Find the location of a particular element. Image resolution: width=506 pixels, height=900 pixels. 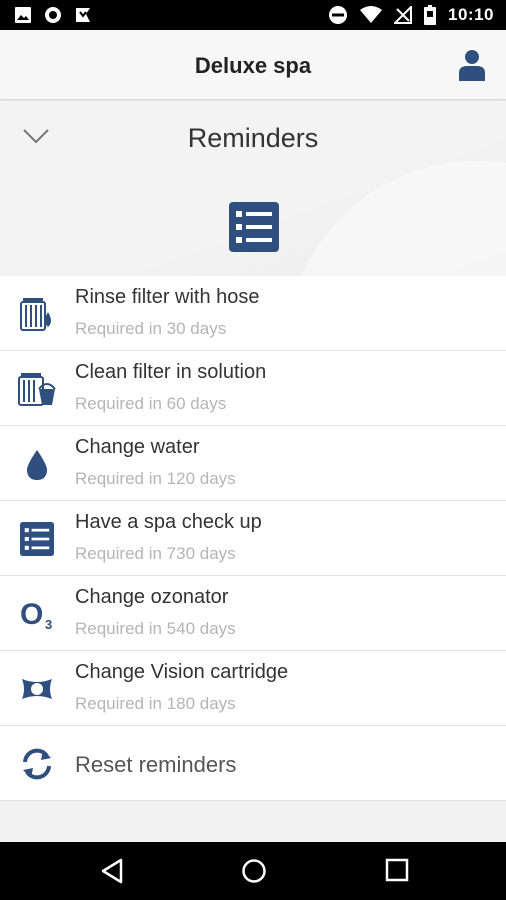

refresh-icon is located at coordinates (37, 764).